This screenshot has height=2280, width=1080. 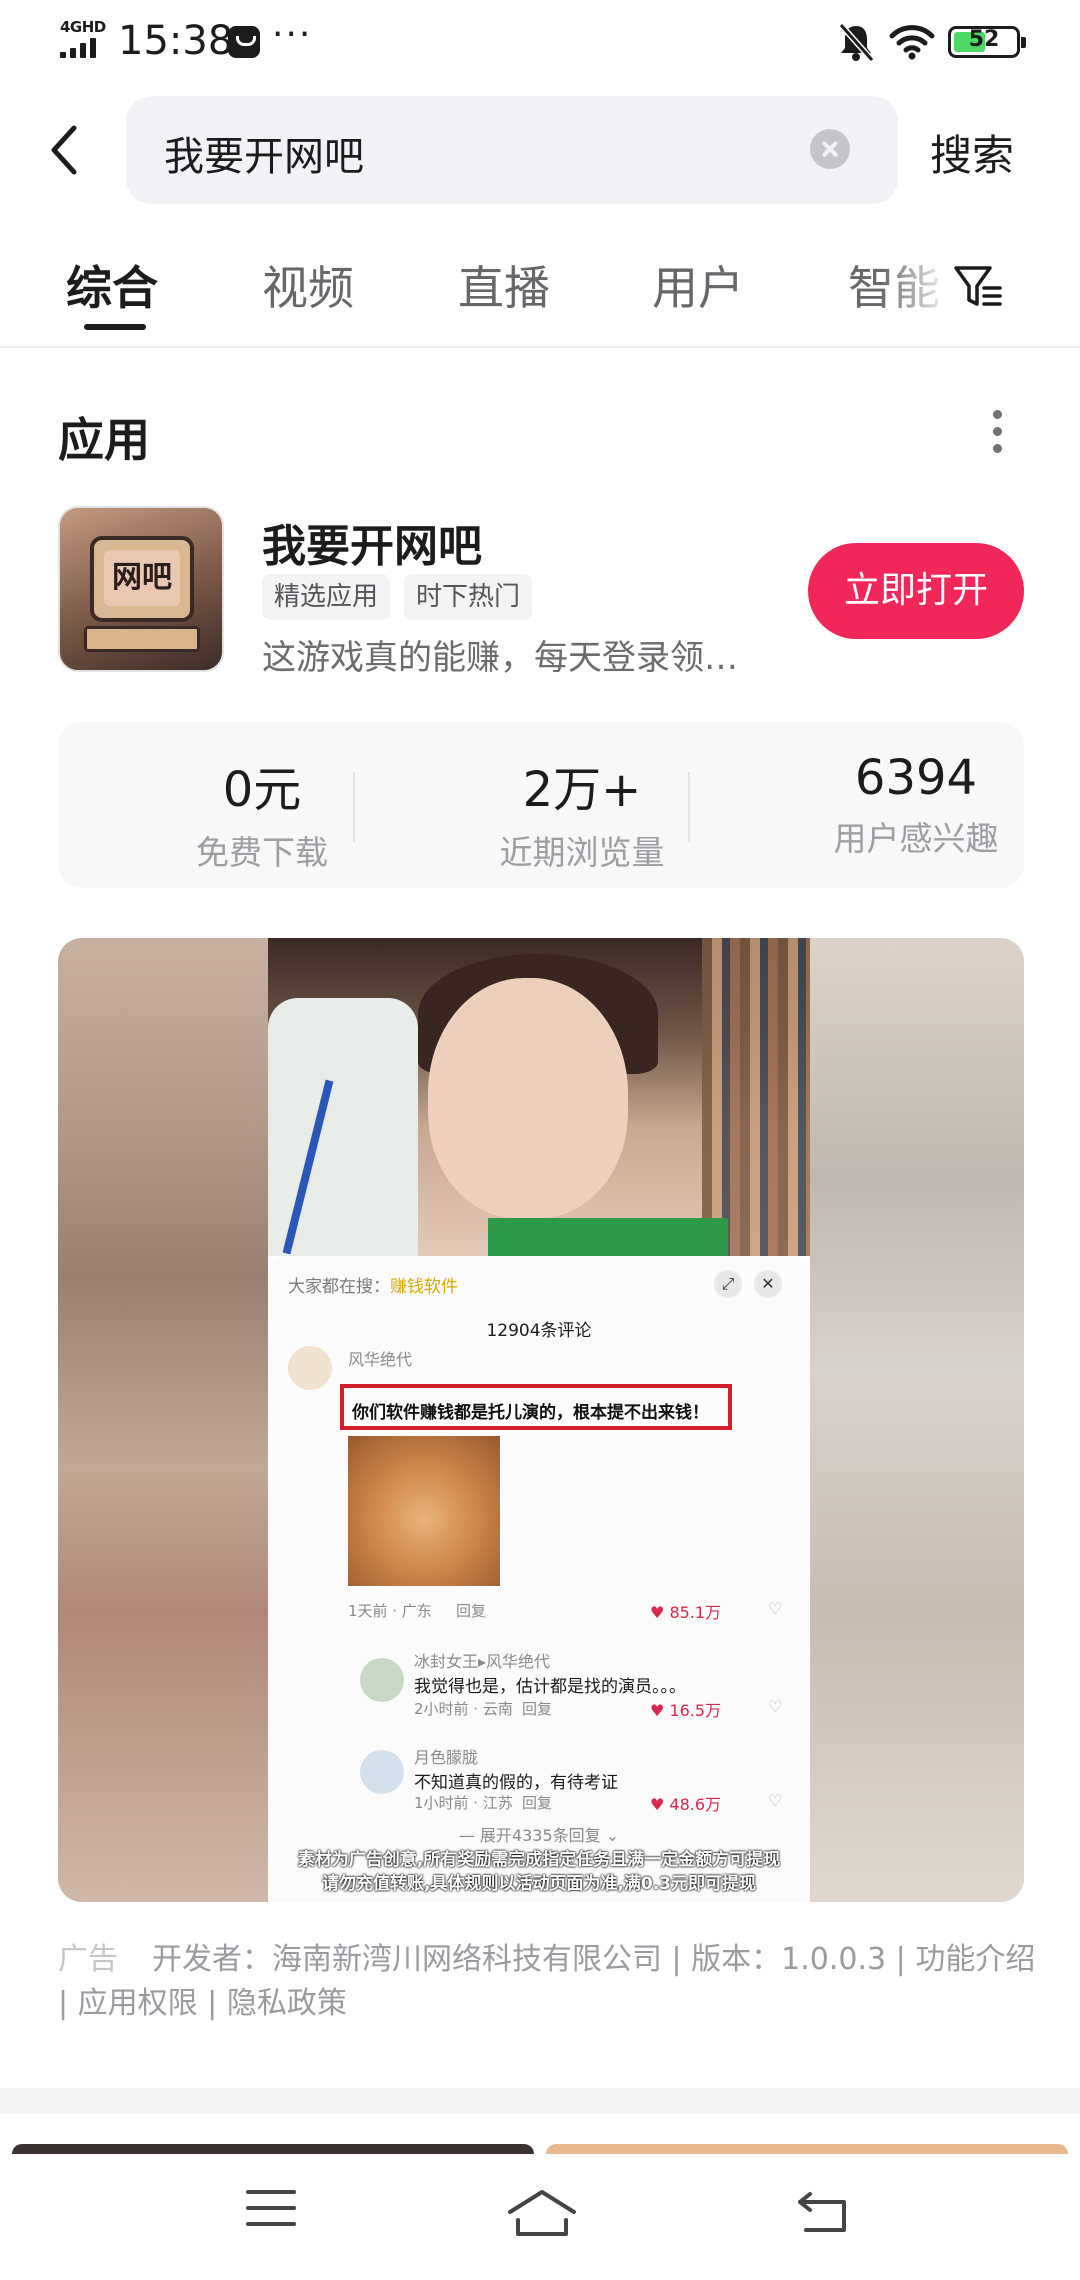 I want to click on stat-item: 6394 用户感兴趣, so click(x=916, y=805).